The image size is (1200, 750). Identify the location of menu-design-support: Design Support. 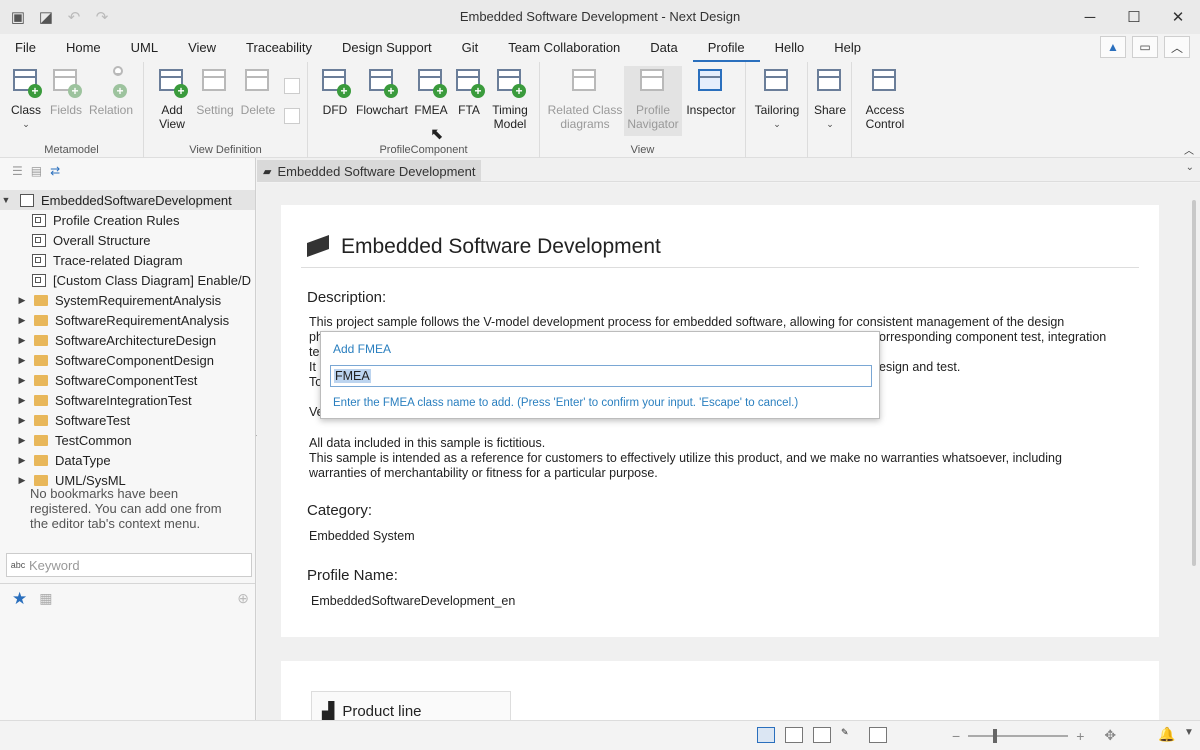
(387, 48).